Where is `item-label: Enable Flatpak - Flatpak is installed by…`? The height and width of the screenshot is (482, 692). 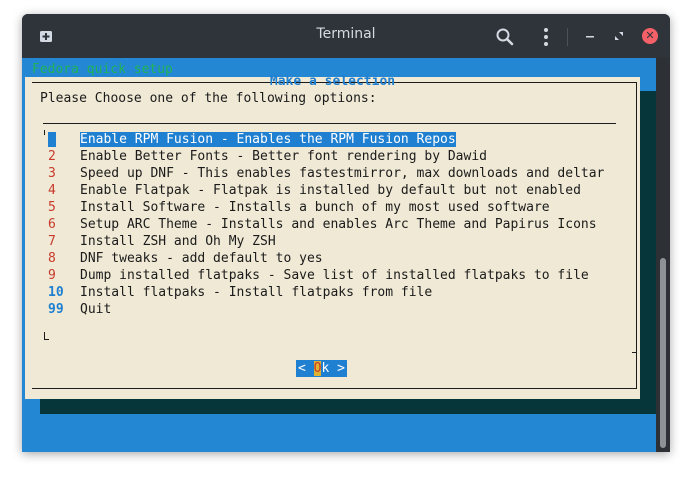
item-label: Enable Flatpak - Flatpak is installed by… is located at coordinates (330, 190).